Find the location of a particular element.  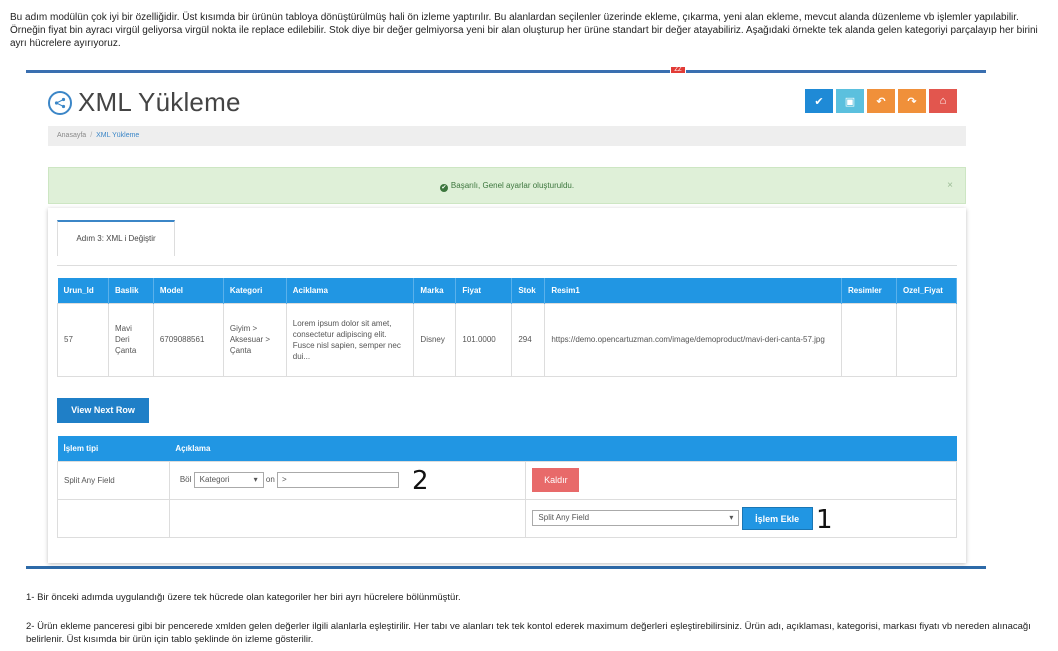

breadcrumb-current: XML Yükleme is located at coordinates (118, 135).